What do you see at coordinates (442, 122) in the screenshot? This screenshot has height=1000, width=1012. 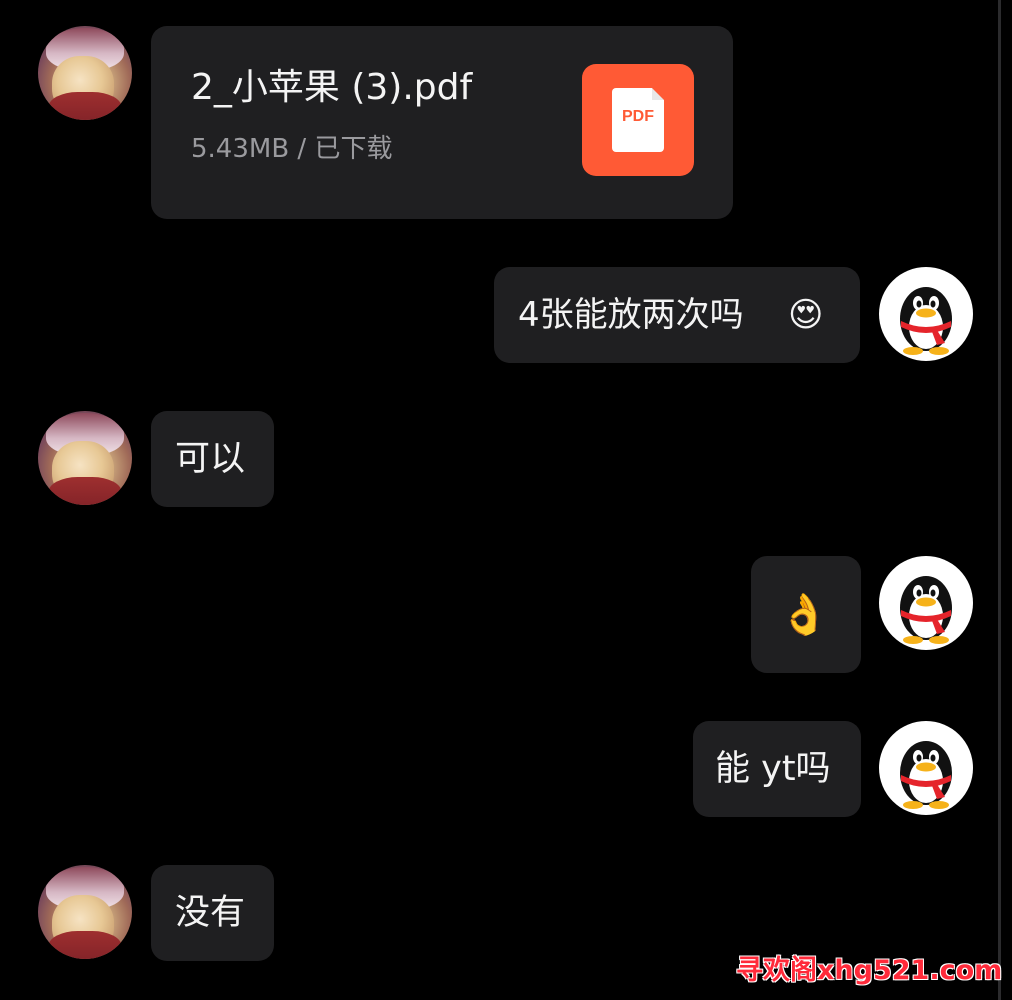 I see `file-message-bubble: 2_小苹果 (3).pdf 5.43MB / 已下载 PDF` at bounding box center [442, 122].